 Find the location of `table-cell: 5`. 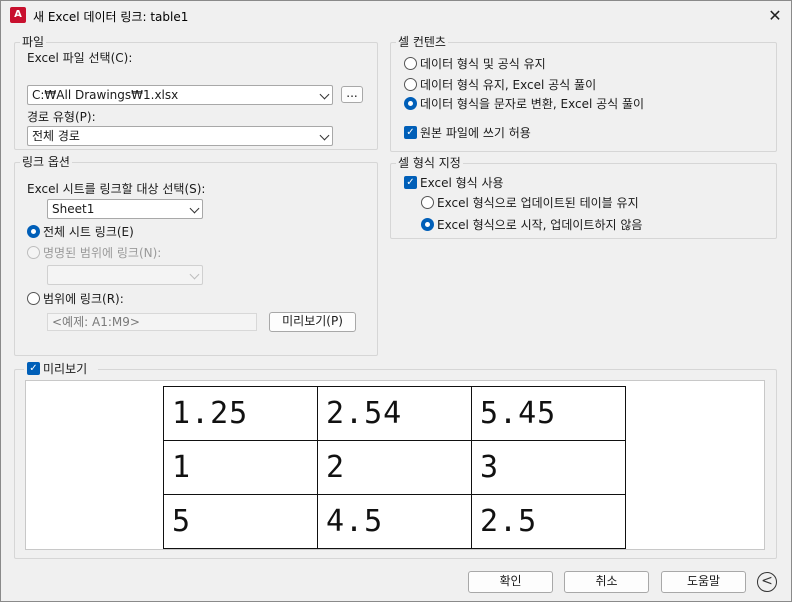

table-cell: 5 is located at coordinates (240, 521).